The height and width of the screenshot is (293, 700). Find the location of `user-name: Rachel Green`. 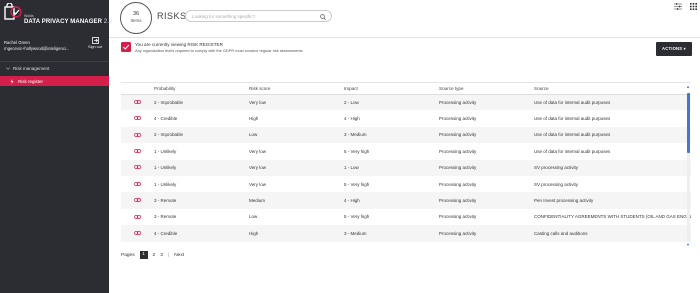

user-name: Rachel Green is located at coordinates (17, 42).